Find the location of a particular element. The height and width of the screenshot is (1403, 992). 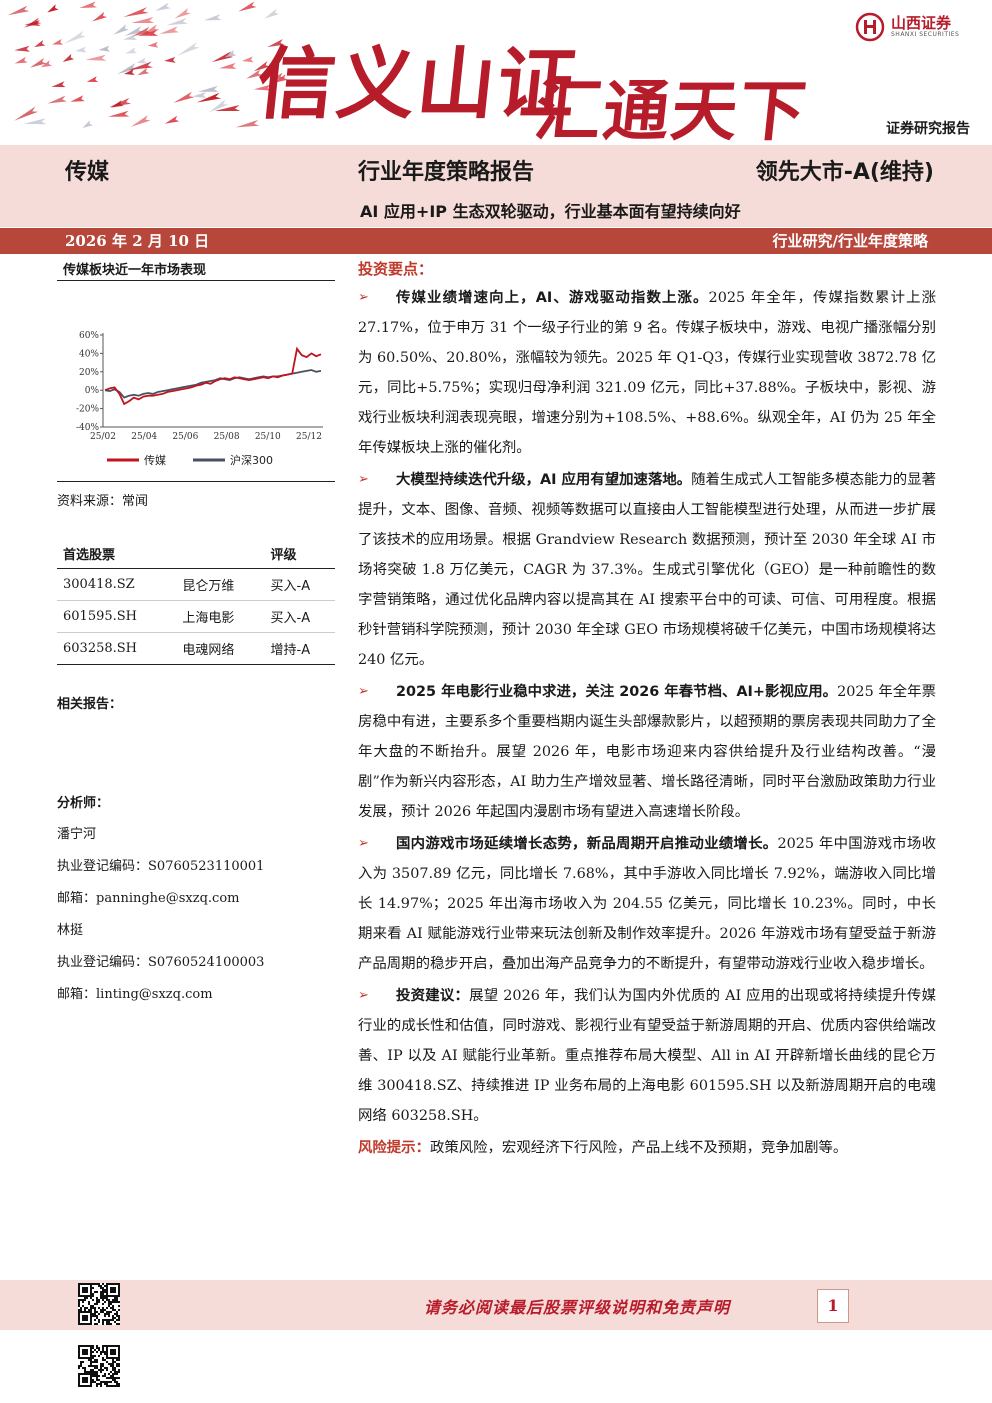

email-label: 邮箱： is located at coordinates (77, 898).